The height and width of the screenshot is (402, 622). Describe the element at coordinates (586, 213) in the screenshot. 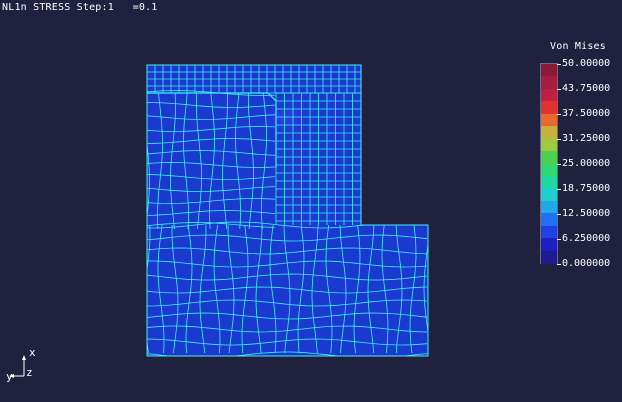

I see `legend-value-label: 12.50000` at that location.